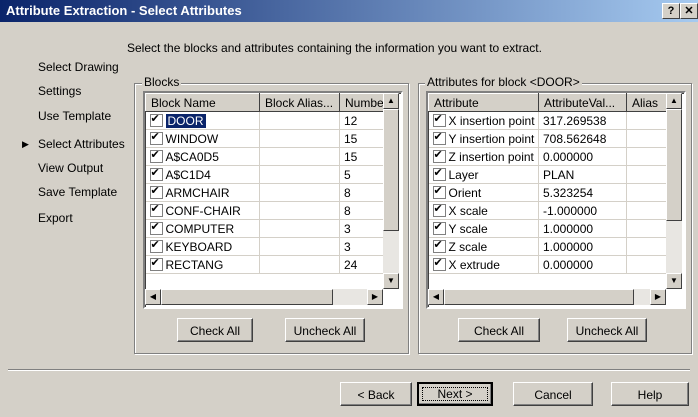 This screenshot has height=417, width=698. I want to click on attributes-uncheck-all-button: Uncheck All, so click(607, 330).